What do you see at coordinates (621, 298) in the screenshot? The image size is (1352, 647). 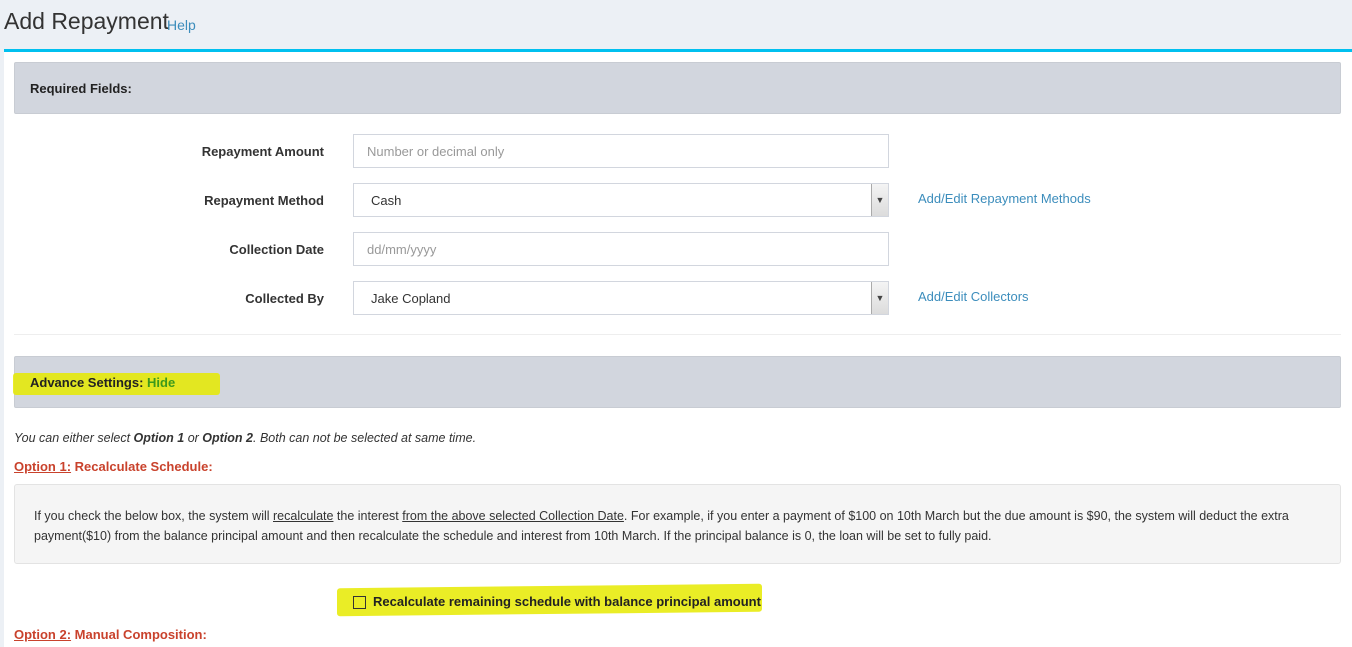 I see `collected-by-select: Jake Copland ▼` at bounding box center [621, 298].